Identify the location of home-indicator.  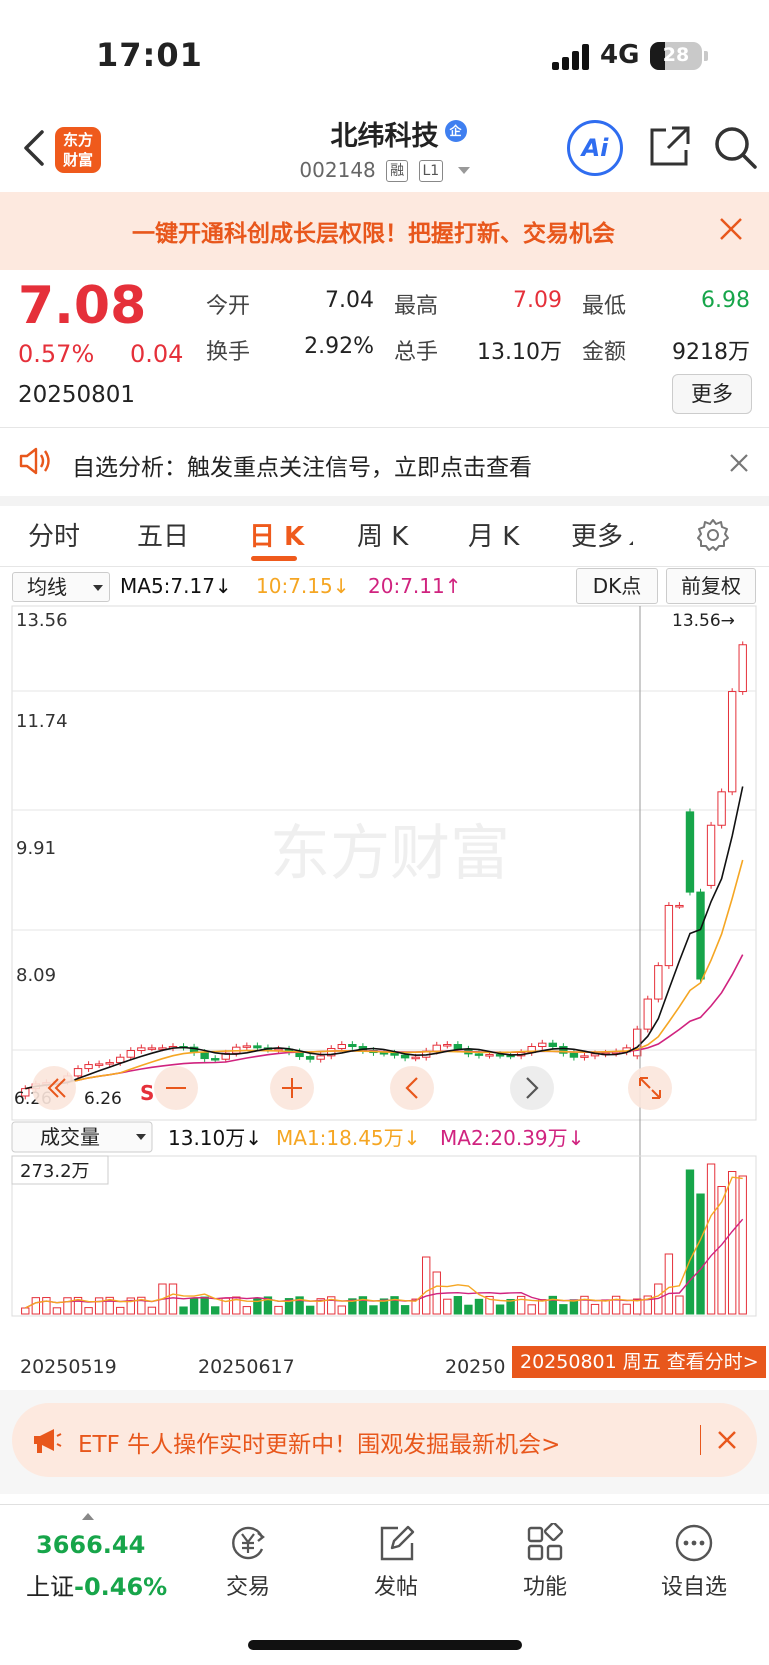
(385, 1645).